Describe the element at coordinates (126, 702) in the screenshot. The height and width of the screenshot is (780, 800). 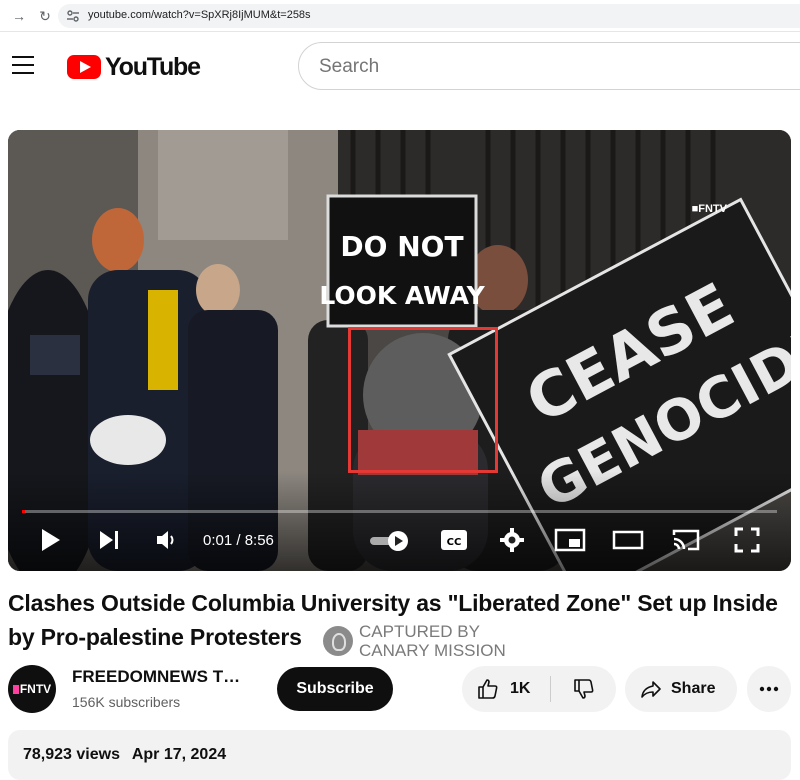
I see `subscriber-count: 156K subscribers` at that location.